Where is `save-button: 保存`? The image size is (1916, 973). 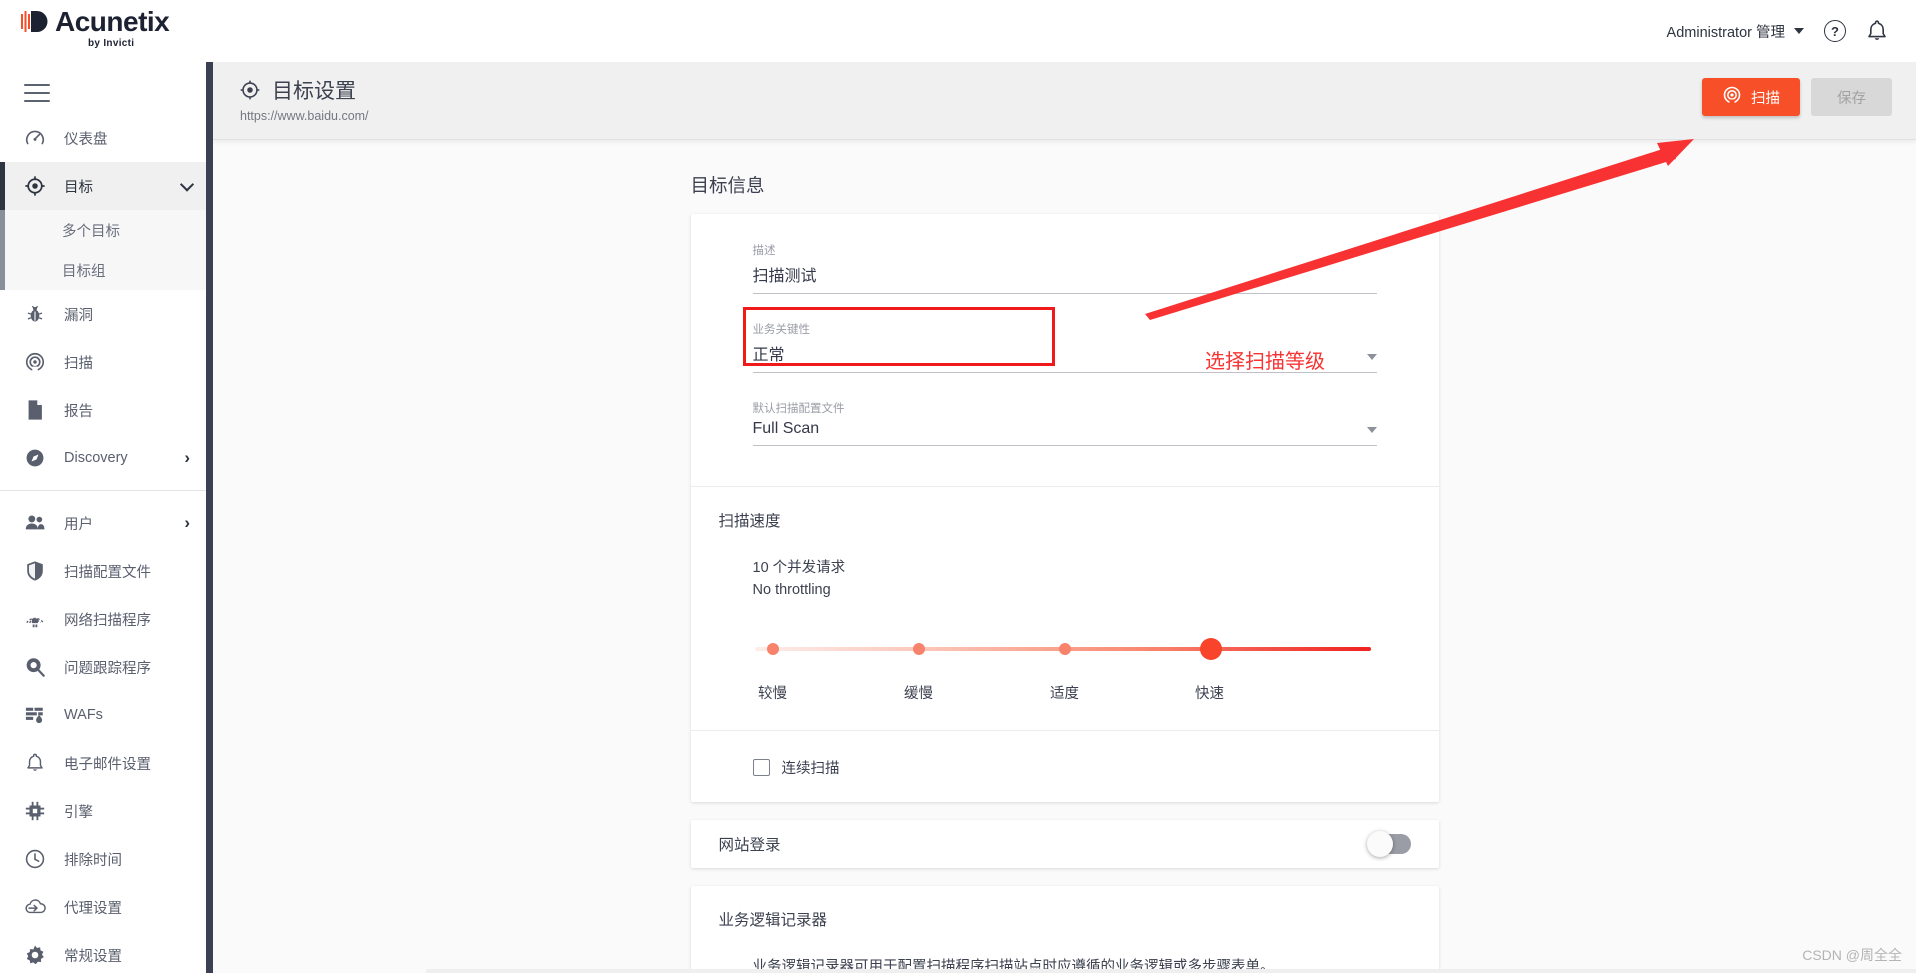 save-button: 保存 is located at coordinates (1851, 97).